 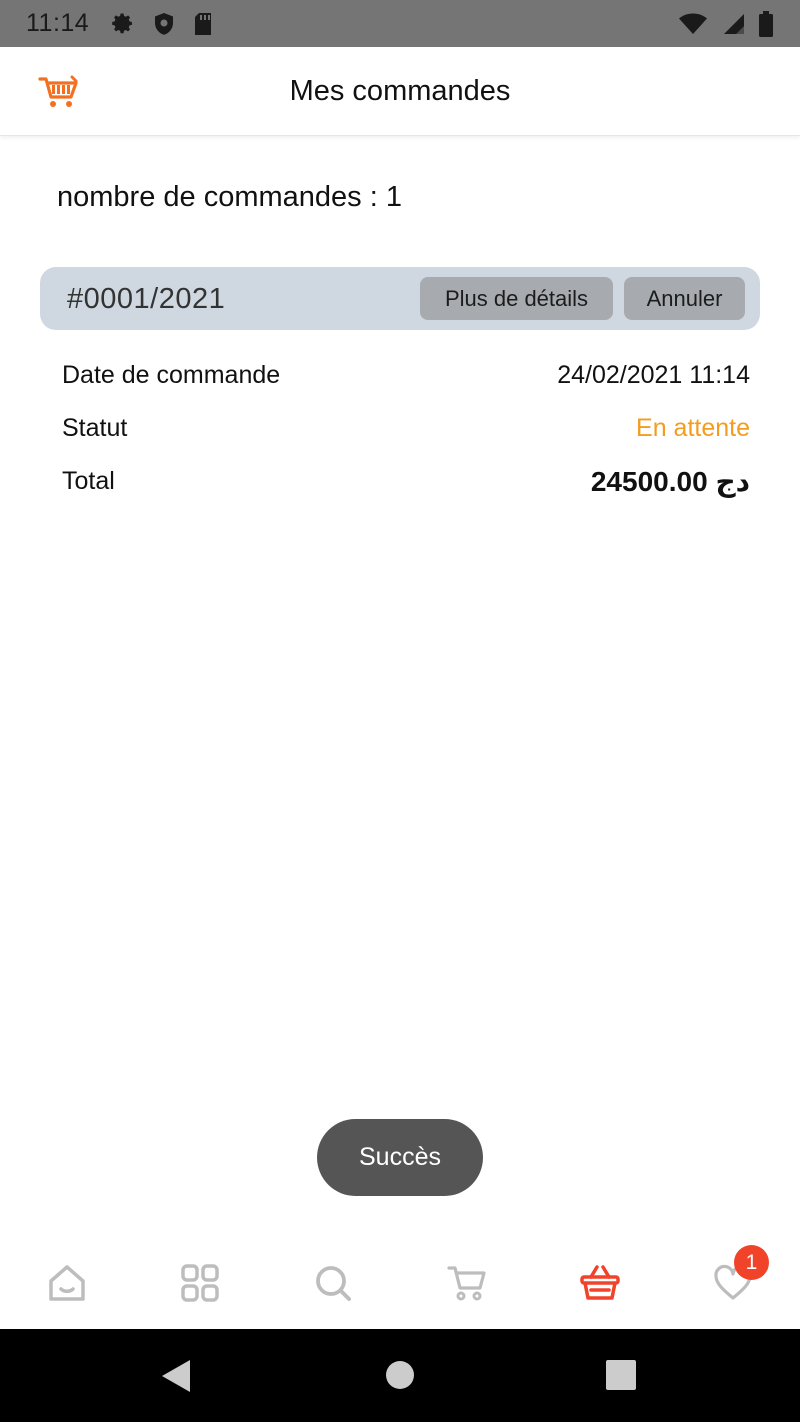 What do you see at coordinates (406, 379) in the screenshot?
I see `order-date-row: Date de commande 24/02/2021 11:14` at bounding box center [406, 379].